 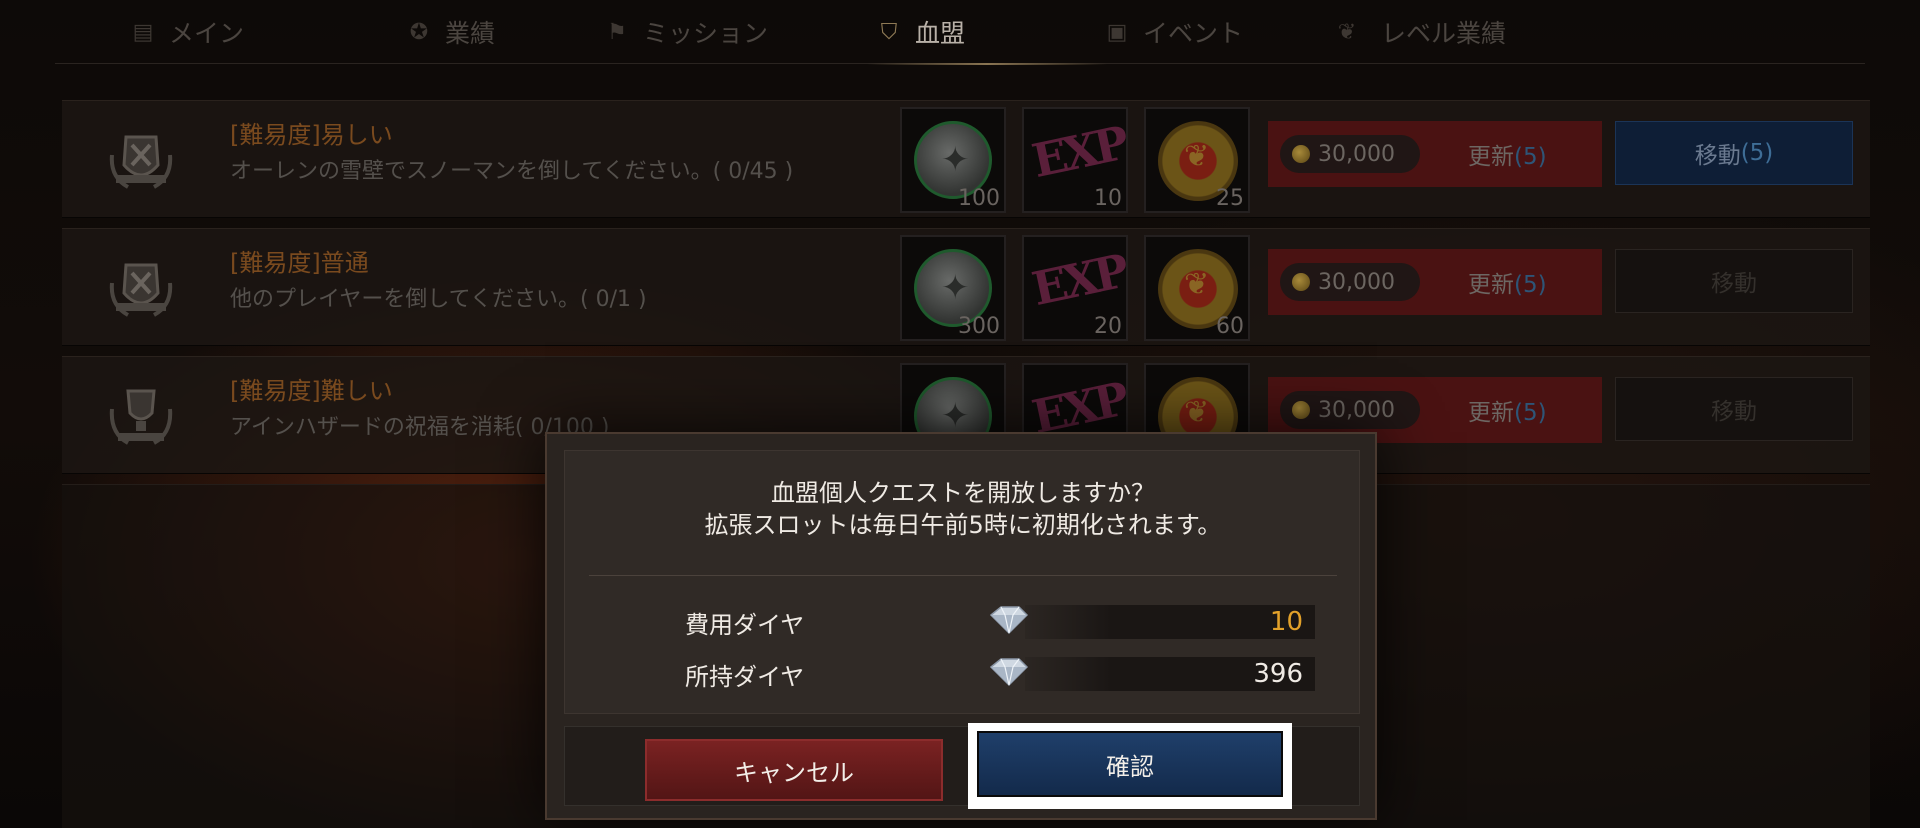 What do you see at coordinates (1278, 674) in the screenshot?
I see `owned-diamond-value: 396` at bounding box center [1278, 674].